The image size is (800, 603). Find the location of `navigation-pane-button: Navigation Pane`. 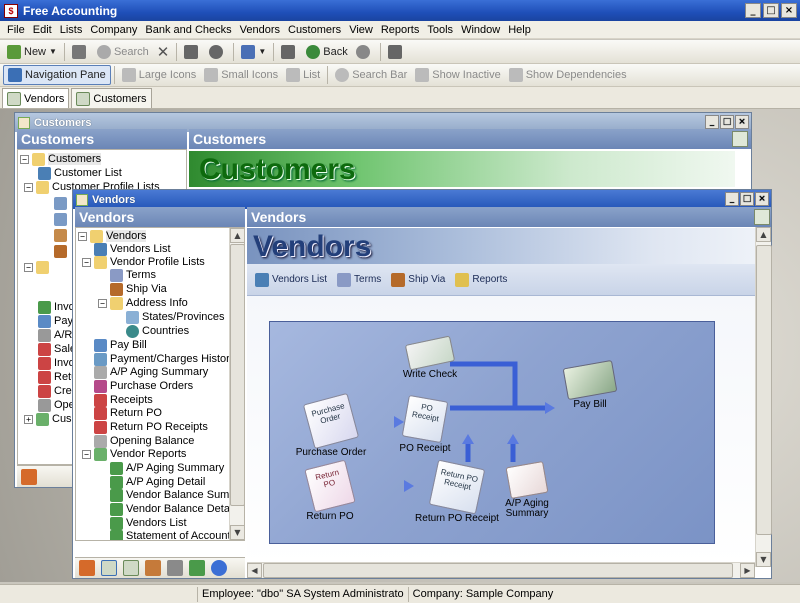

navigation-pane-button: Navigation Pane is located at coordinates (57, 75).